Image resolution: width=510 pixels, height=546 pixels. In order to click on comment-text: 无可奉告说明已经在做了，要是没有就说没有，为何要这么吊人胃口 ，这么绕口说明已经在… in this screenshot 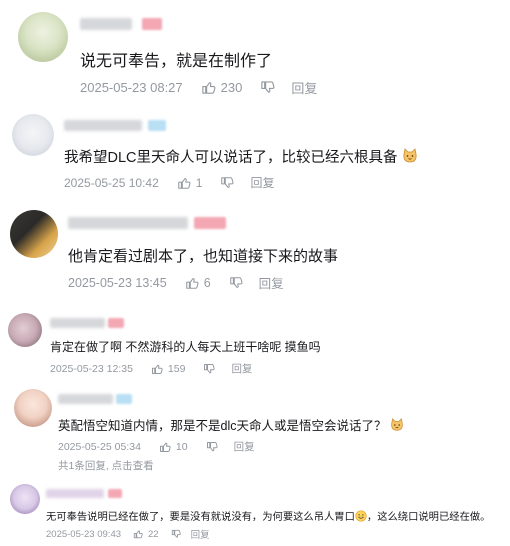, I will do `click(268, 516)`.